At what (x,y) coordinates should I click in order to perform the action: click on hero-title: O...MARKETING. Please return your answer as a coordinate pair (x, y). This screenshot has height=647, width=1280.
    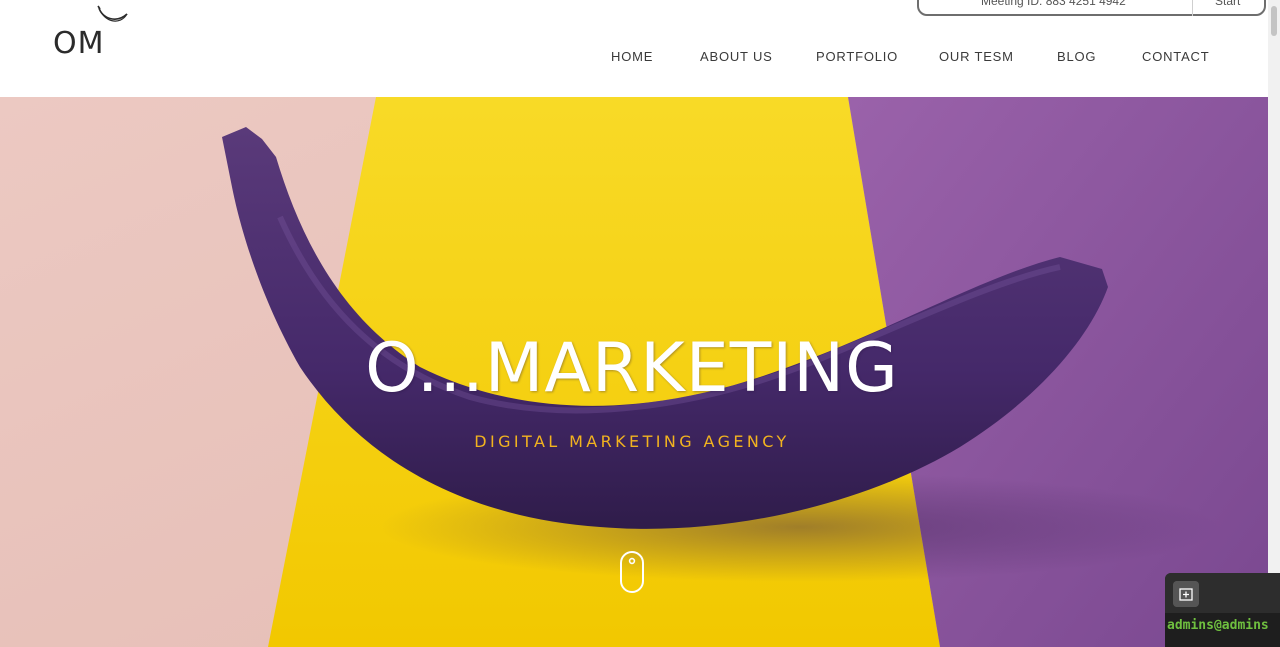
    Looking at the image, I should click on (632, 368).